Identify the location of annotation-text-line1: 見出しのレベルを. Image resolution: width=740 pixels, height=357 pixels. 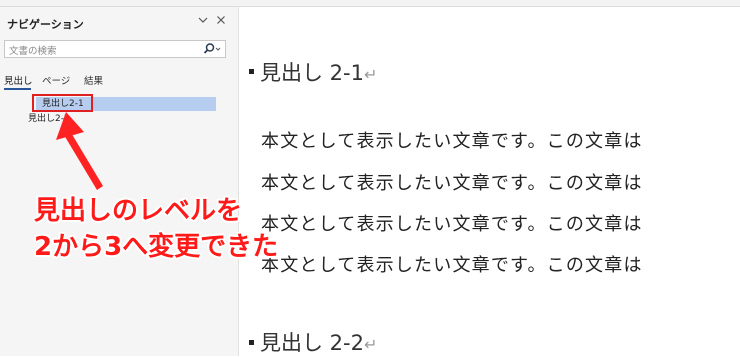
(138, 211).